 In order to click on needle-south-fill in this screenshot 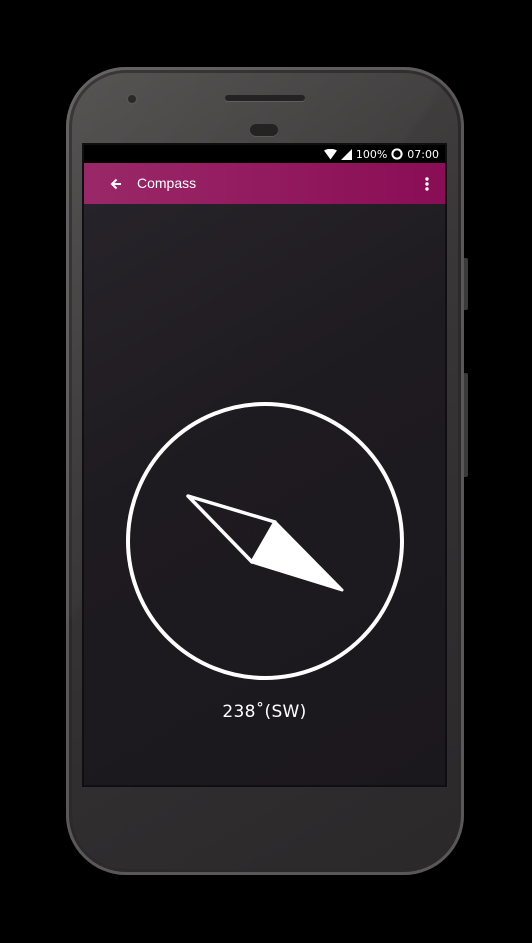, I will do `click(297, 556)`.